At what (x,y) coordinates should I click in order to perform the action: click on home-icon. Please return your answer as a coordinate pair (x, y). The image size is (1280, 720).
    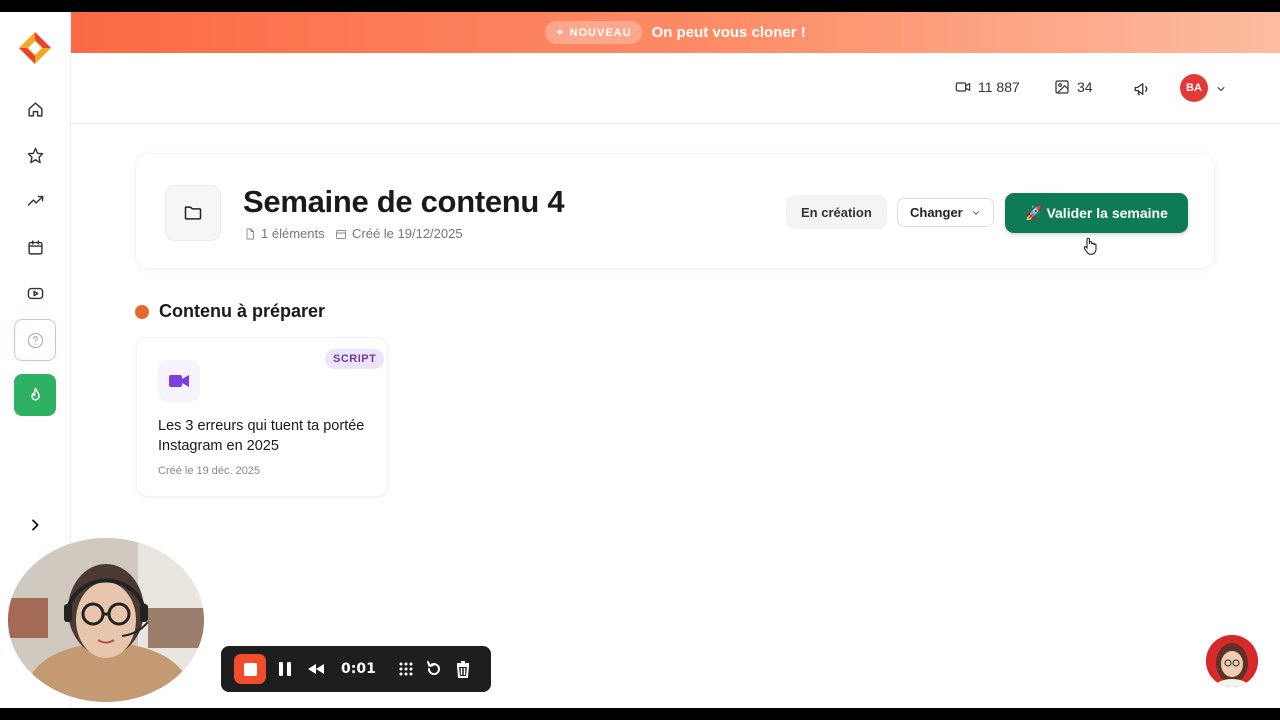
    Looking at the image, I should click on (35, 109).